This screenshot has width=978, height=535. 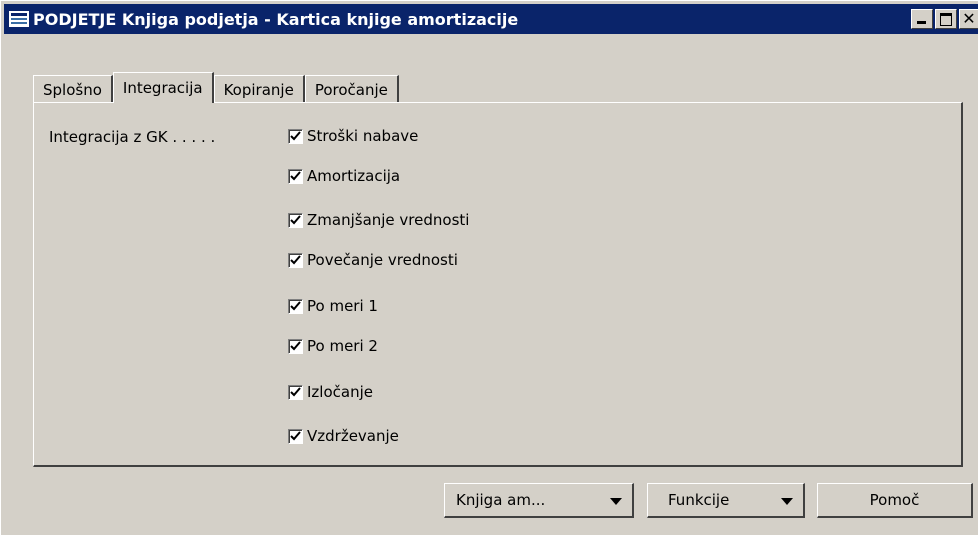 What do you see at coordinates (342, 306) in the screenshot?
I see `checkbox-label: Po meri 1` at bounding box center [342, 306].